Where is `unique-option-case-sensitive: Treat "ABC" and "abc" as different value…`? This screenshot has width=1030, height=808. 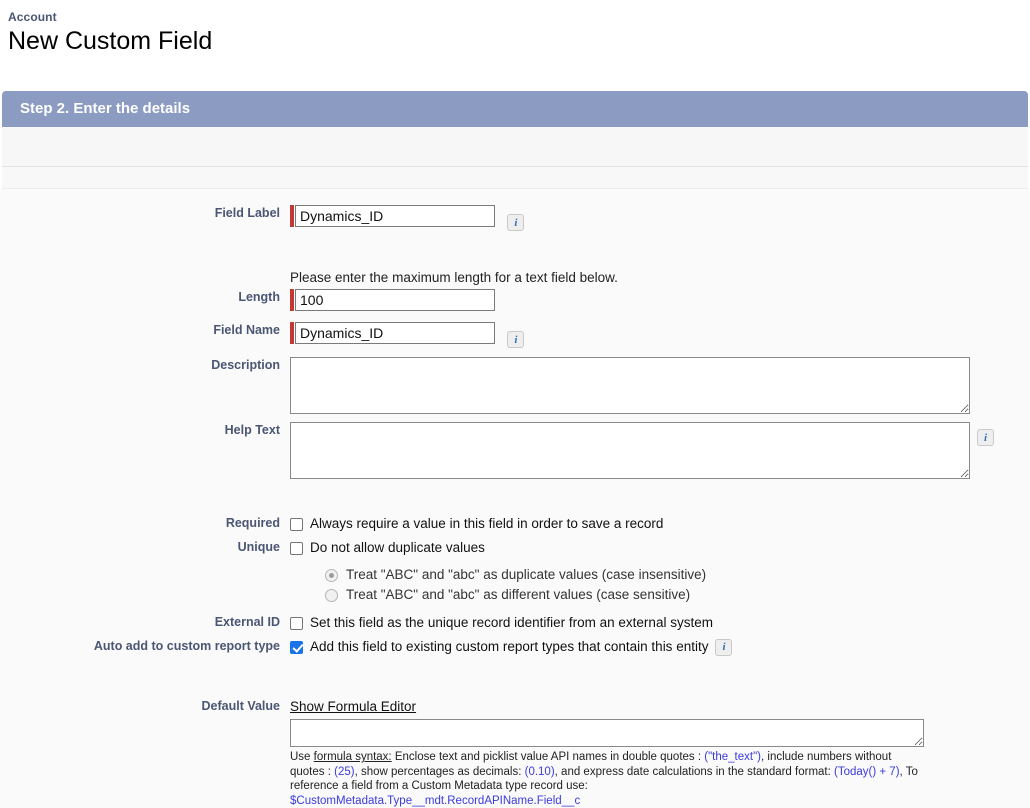
unique-option-case-sensitive: Treat "ABC" and "abc" as different value… is located at coordinates (677, 595).